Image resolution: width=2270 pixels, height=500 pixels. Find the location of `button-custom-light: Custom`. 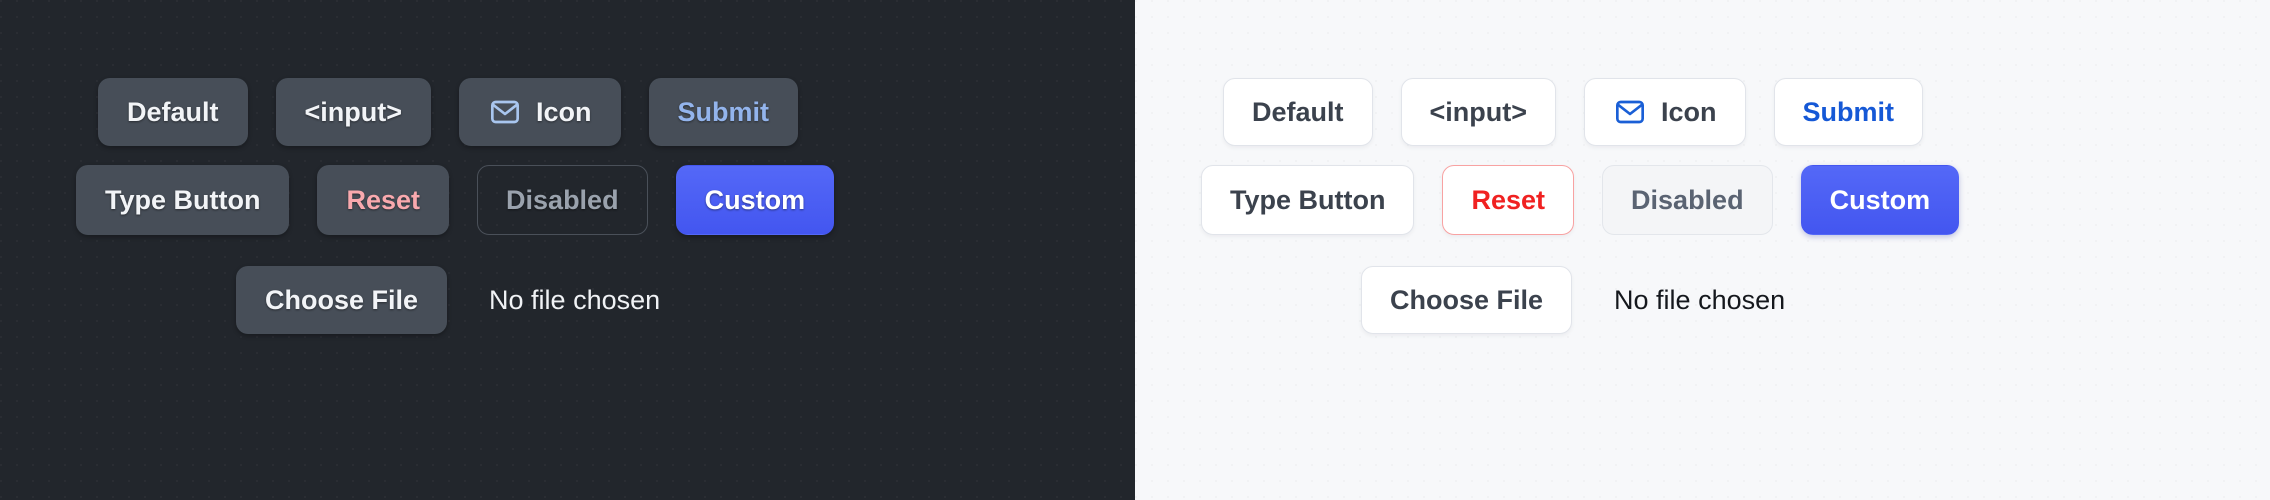

button-custom-light: Custom is located at coordinates (1880, 200).